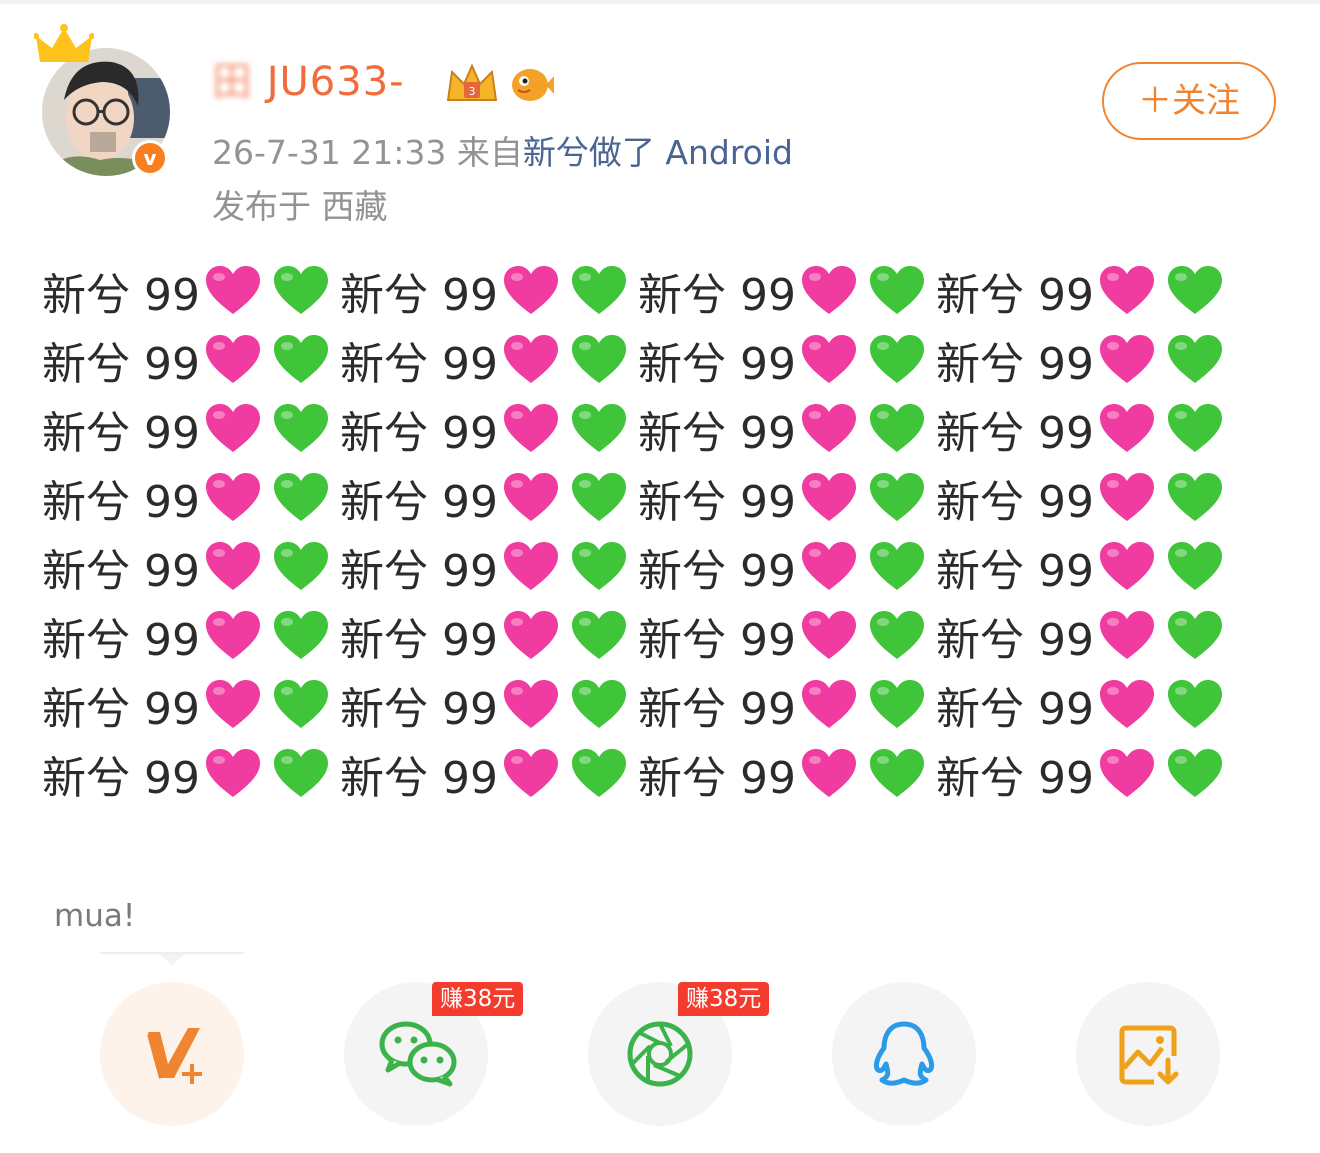 The image size is (1320, 1153). What do you see at coordinates (232, 82) in the screenshot?
I see `username-blurred: 田` at bounding box center [232, 82].